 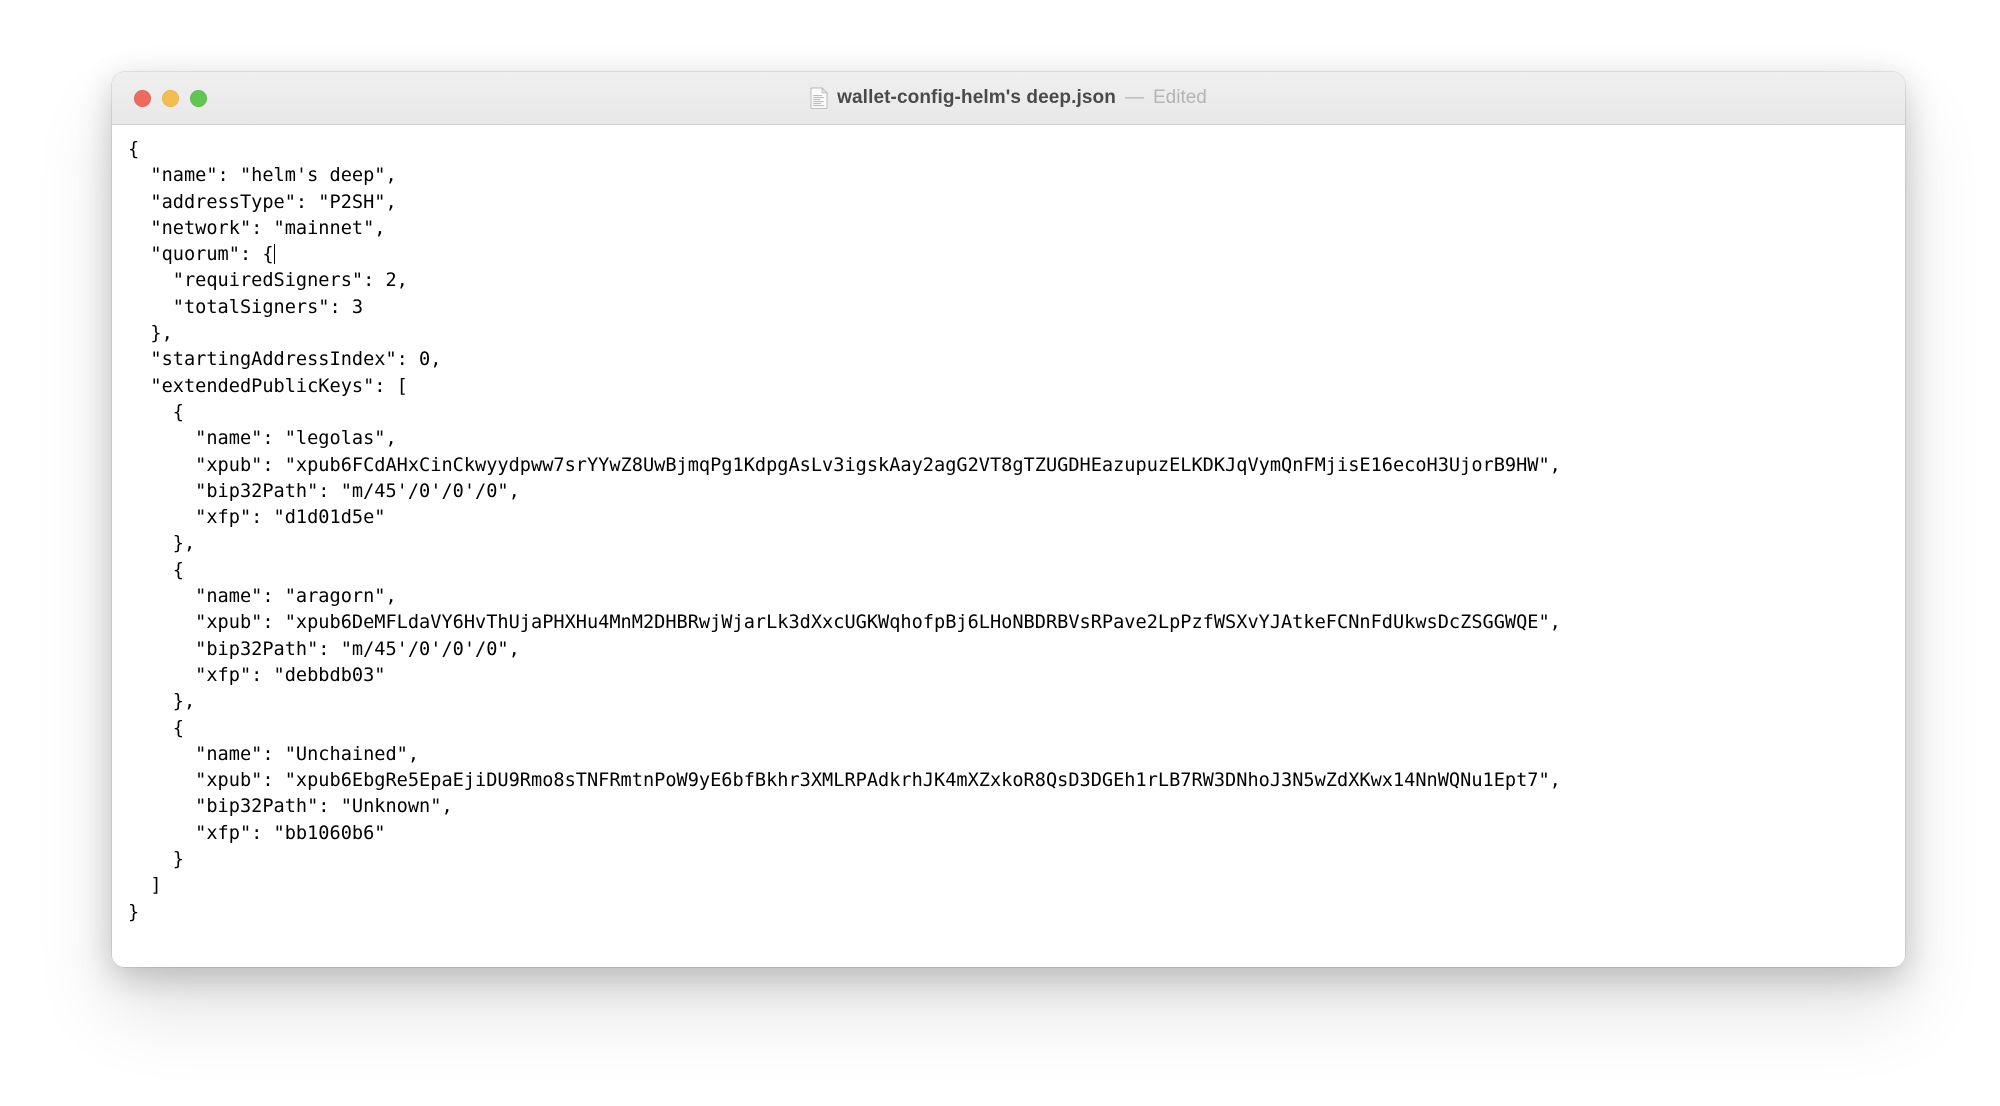 I want to click on code-line: "totalSigners": 3, so click(x=246, y=307).